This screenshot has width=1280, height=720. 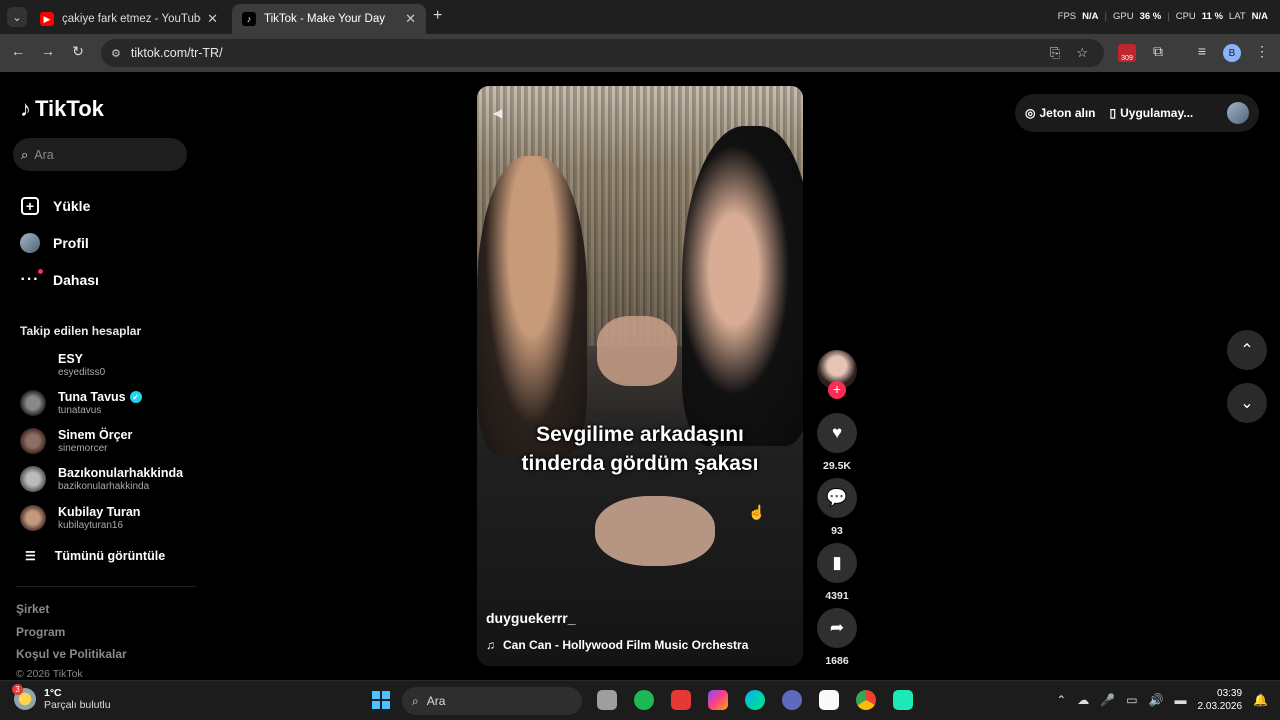 I want to click on previous-video-button: ⌃, so click(x=1247, y=350).